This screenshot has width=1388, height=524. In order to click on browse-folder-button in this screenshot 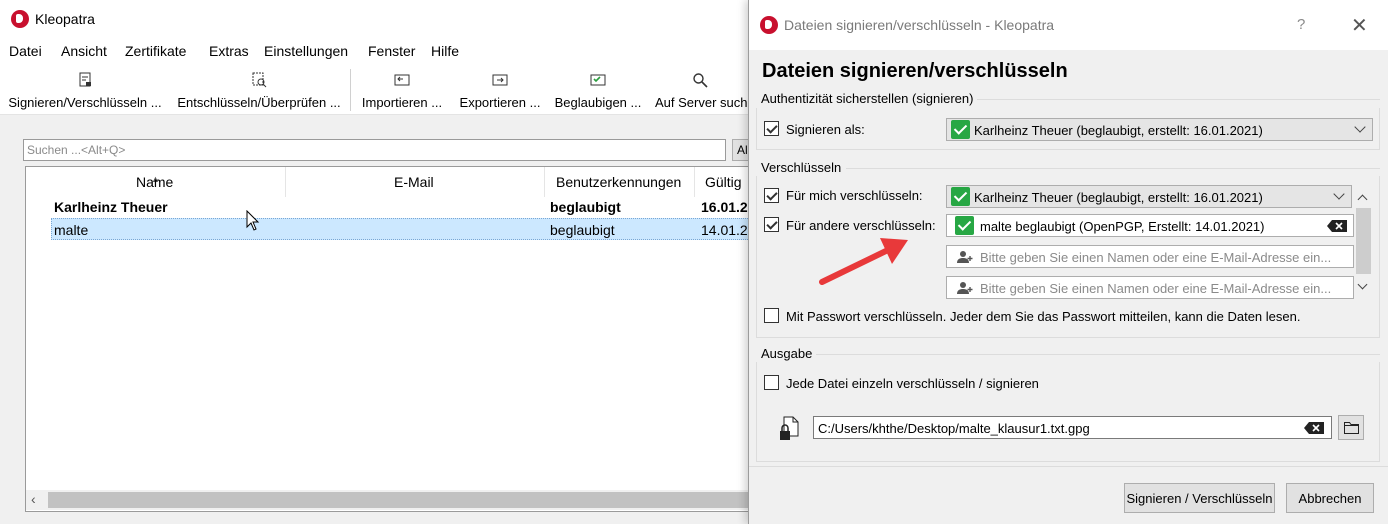, I will do `click(1351, 427)`.